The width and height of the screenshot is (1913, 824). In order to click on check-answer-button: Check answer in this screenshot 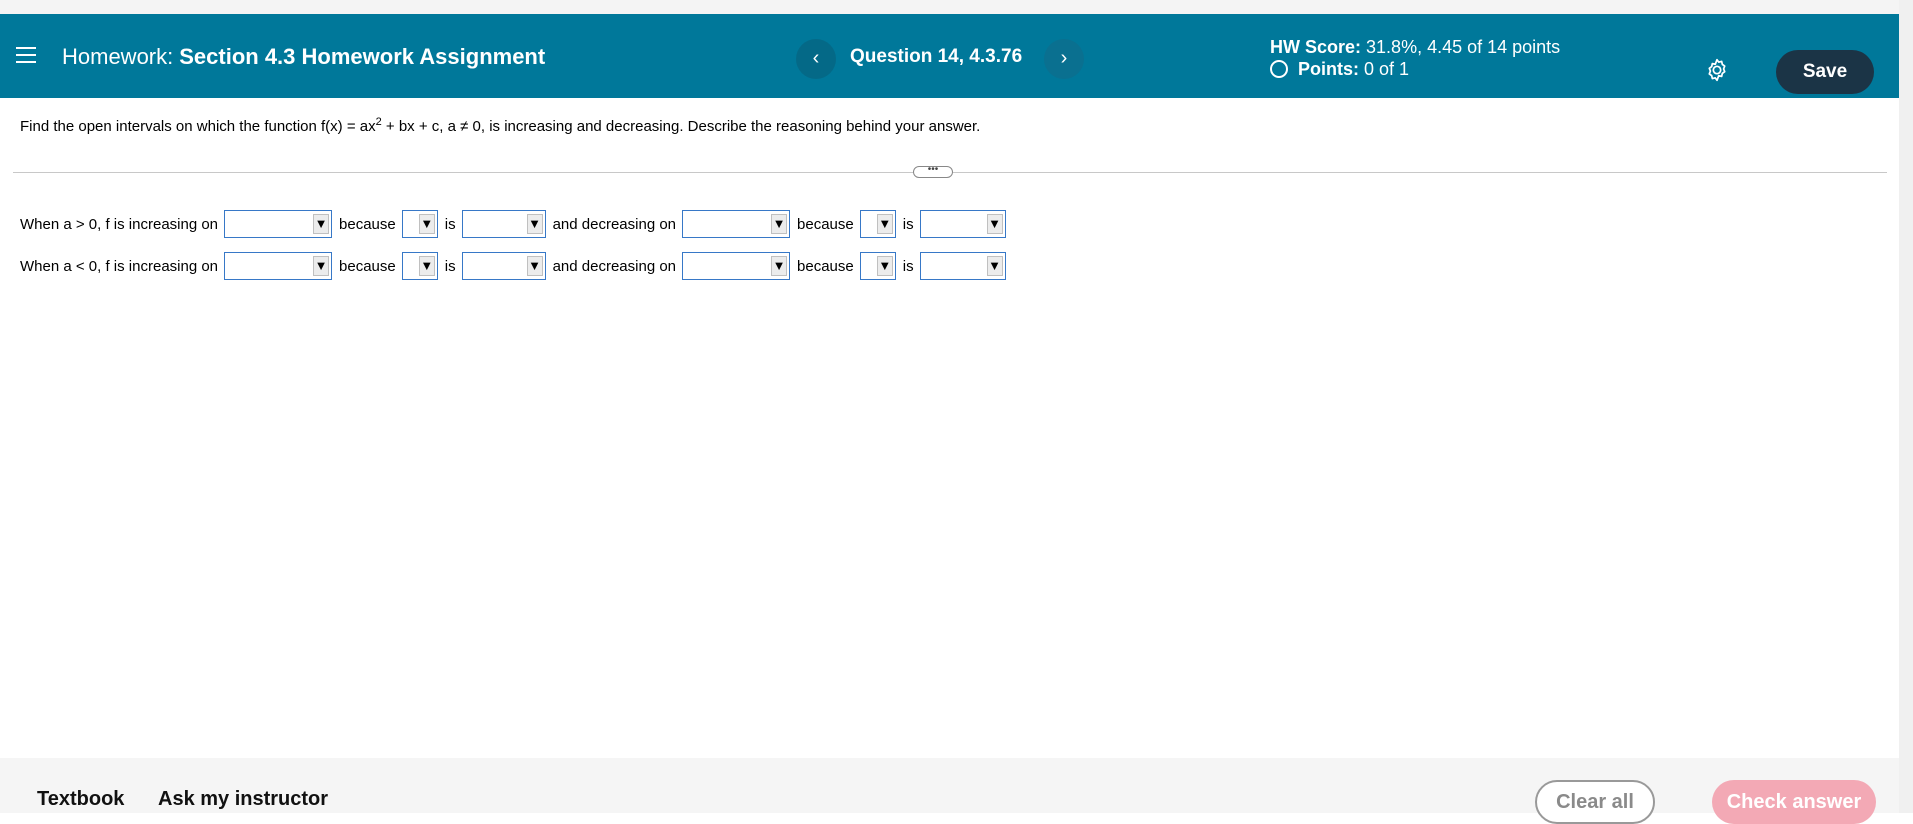, I will do `click(1794, 802)`.